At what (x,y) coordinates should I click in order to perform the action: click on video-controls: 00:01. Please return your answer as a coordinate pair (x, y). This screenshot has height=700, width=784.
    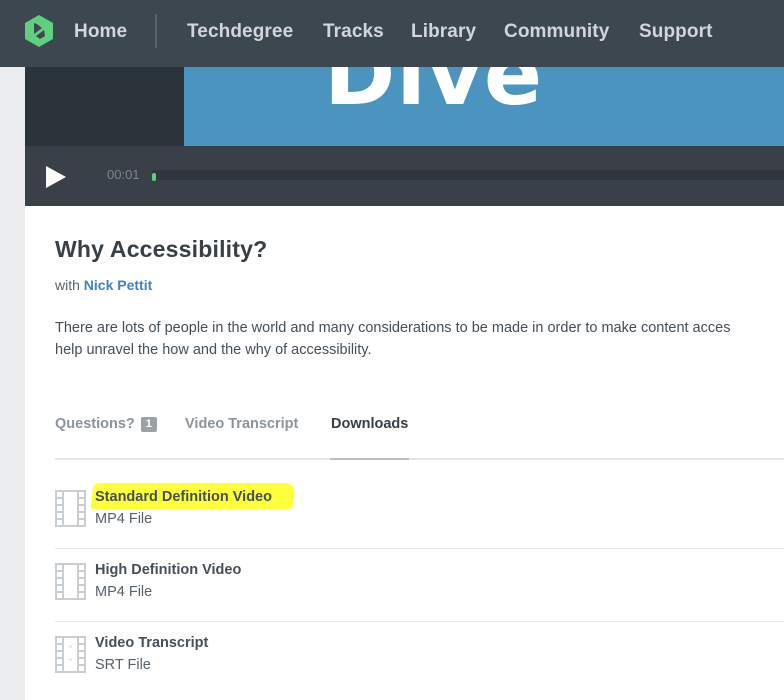
    Looking at the image, I should click on (404, 176).